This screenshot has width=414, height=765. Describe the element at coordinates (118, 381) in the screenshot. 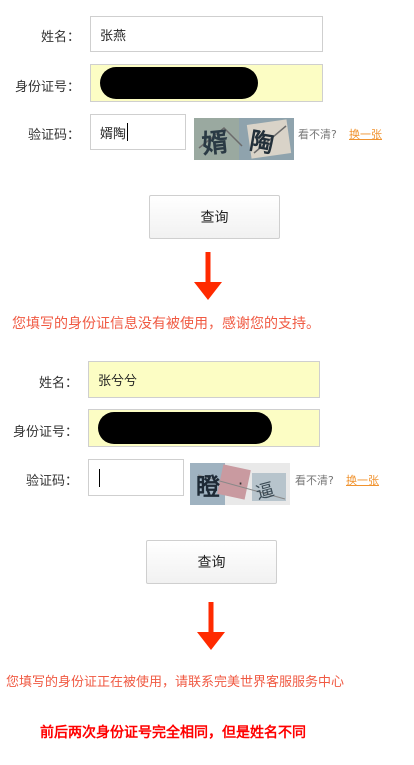

I see `name-input-value: 张兮兮` at that location.